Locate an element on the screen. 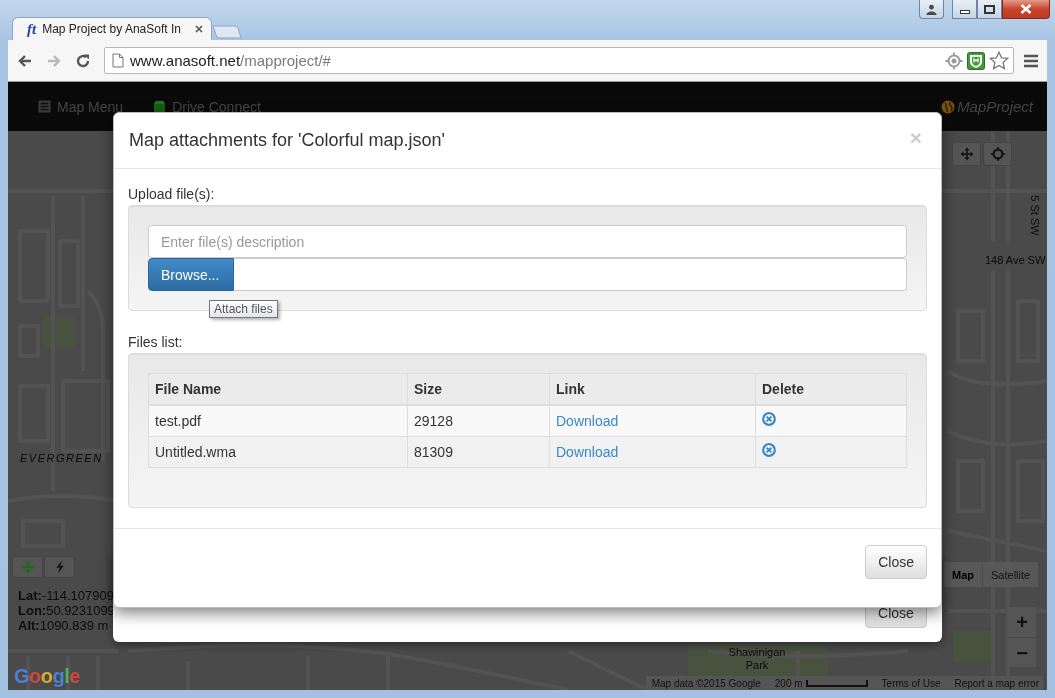 The image size is (1055, 698). table-cell: 81309 is located at coordinates (478, 452).